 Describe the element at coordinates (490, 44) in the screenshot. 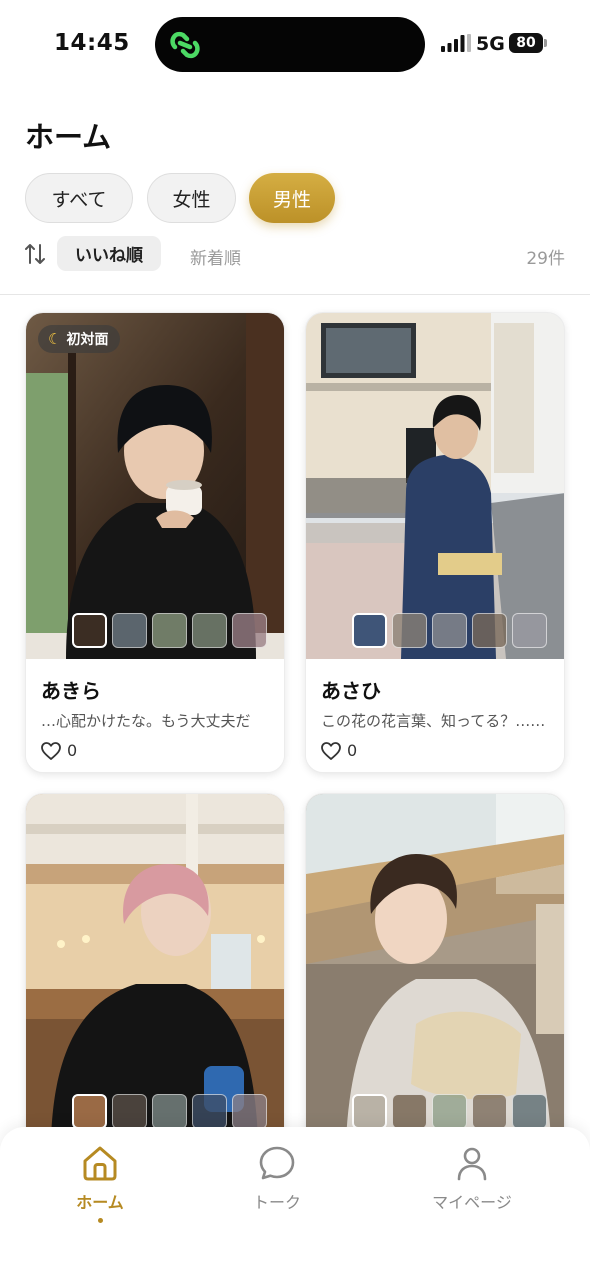

I see `network-type: 5G` at that location.